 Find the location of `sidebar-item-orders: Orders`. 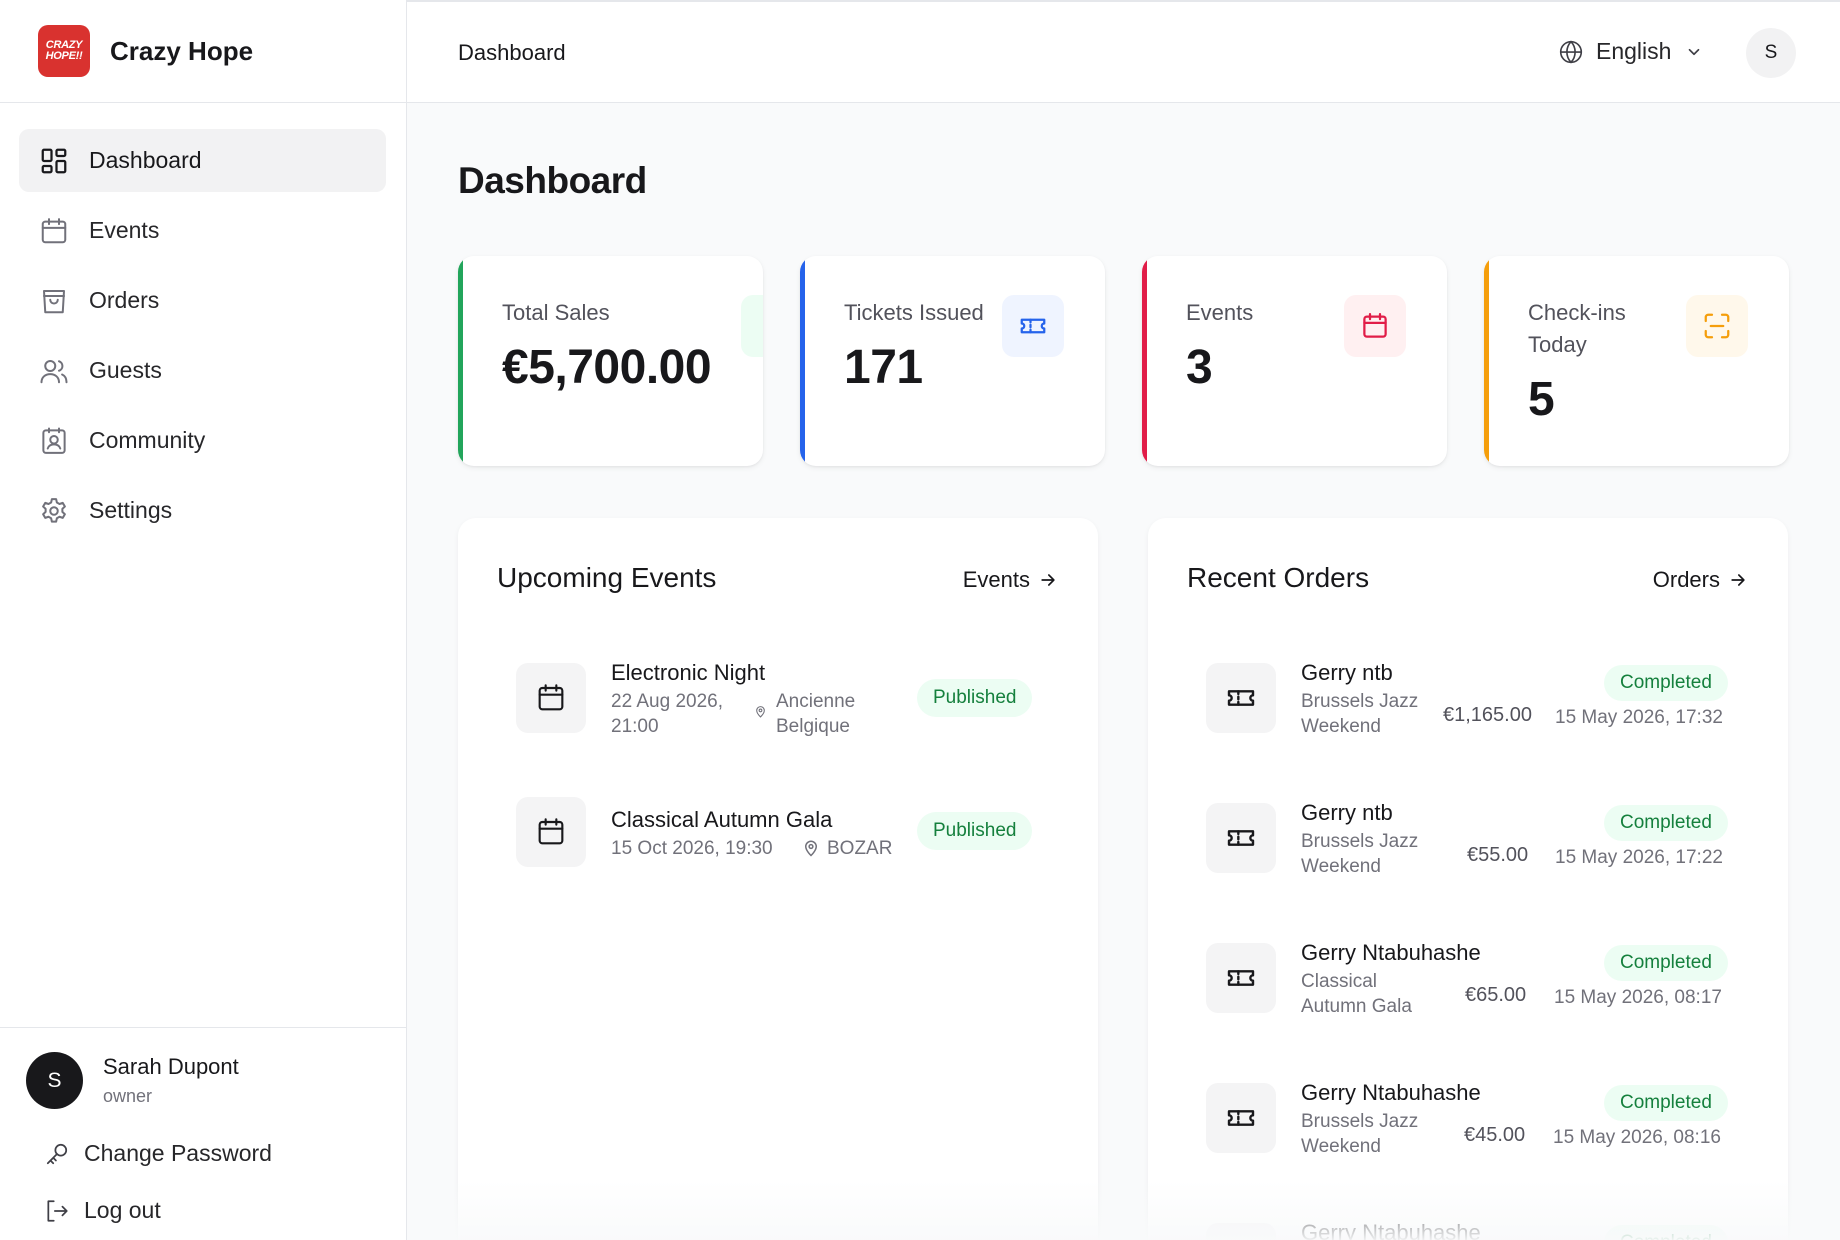

sidebar-item-orders: Orders is located at coordinates (202, 300).